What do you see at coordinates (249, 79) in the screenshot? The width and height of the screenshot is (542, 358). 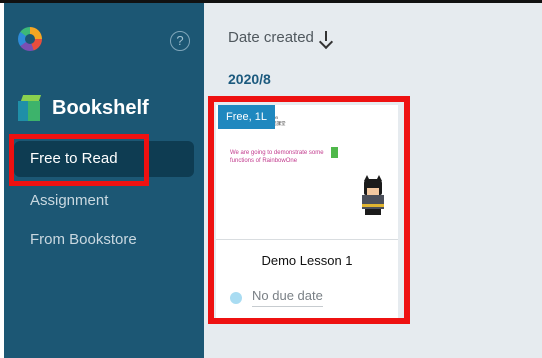 I see `group-date-heading: 2020/8` at bounding box center [249, 79].